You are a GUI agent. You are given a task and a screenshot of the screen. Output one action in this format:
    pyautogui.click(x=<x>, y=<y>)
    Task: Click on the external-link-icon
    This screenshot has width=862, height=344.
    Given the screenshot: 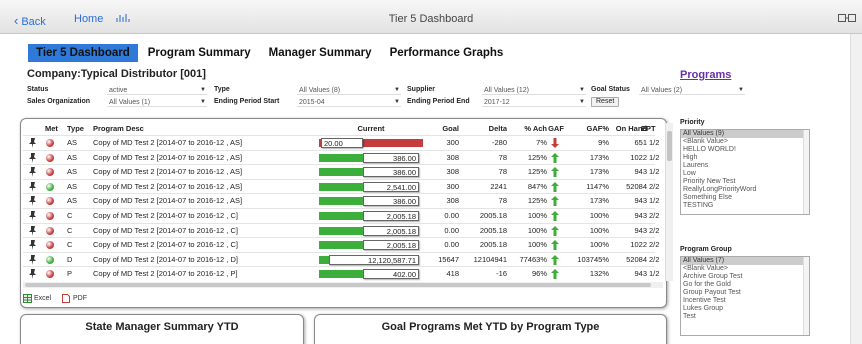 What is the action you would take?
    pyautogui.click(x=847, y=18)
    